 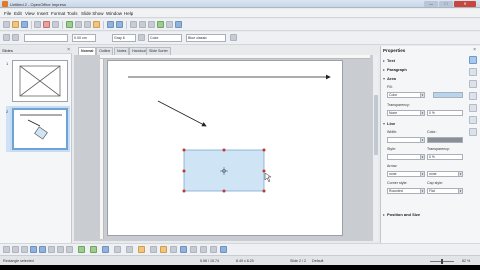 What do you see at coordinates (46, 38) in the screenshot?
I see `line-style-select` at bounding box center [46, 38].